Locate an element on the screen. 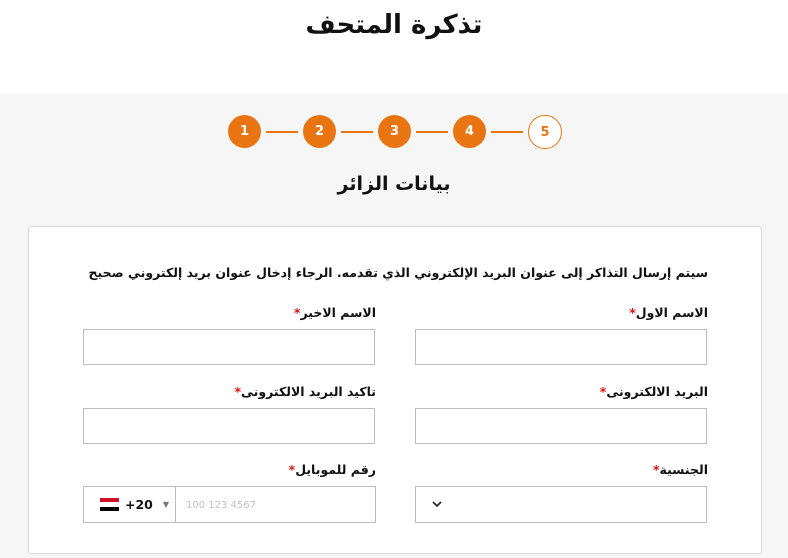  egypt-flag-icon is located at coordinates (109, 504).